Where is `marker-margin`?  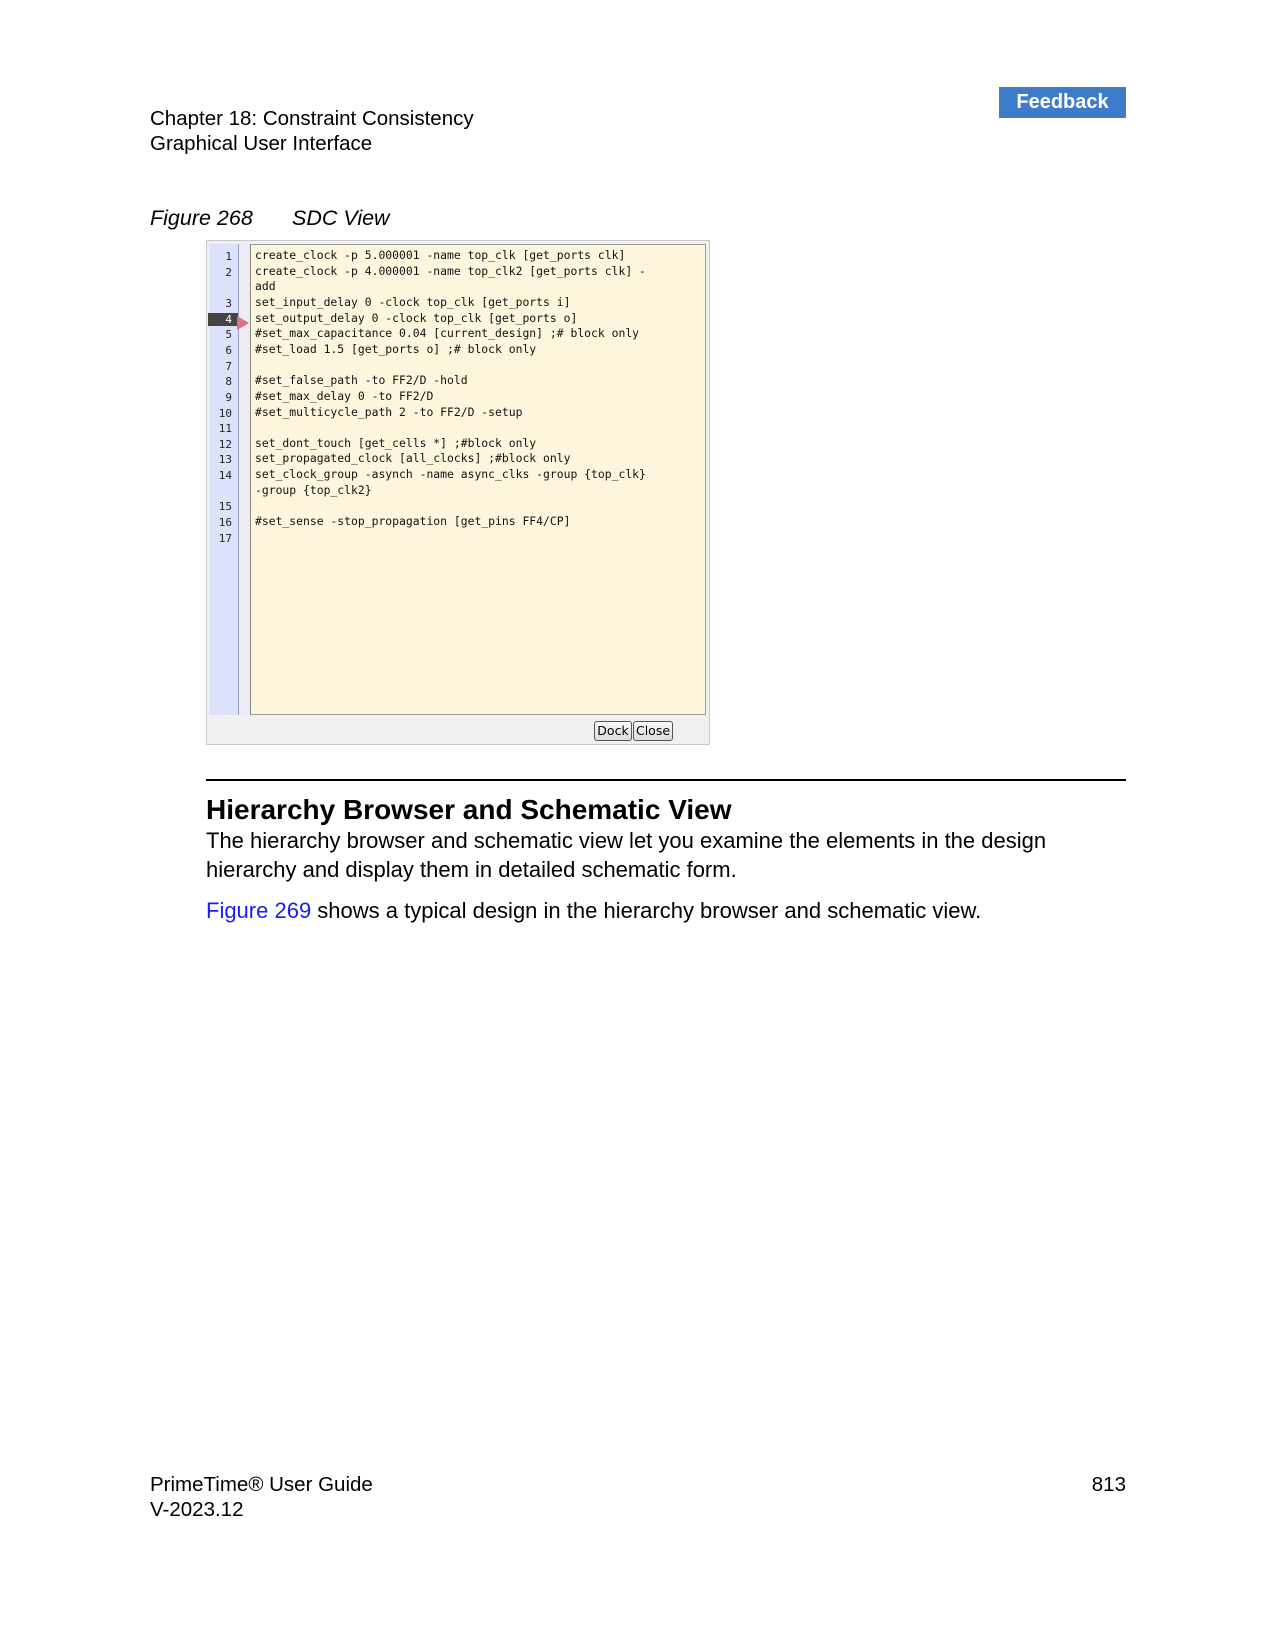 marker-margin is located at coordinates (244, 479).